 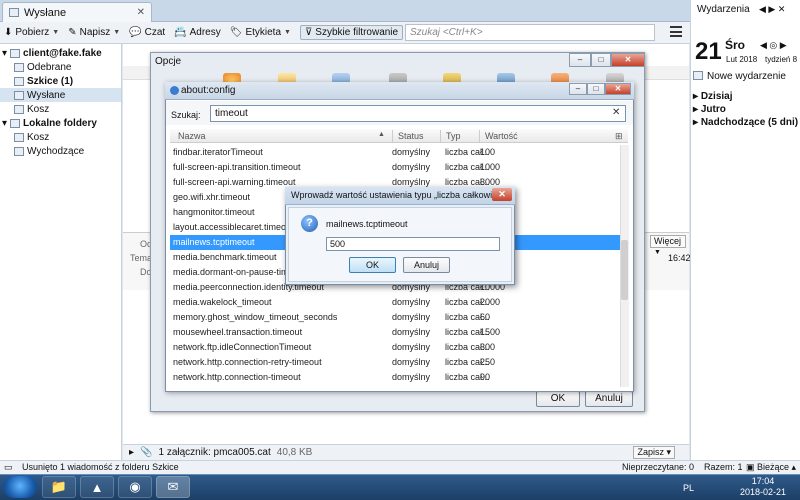 What do you see at coordinates (372, 265) in the screenshot?
I see `ok-button: OK` at bounding box center [372, 265].